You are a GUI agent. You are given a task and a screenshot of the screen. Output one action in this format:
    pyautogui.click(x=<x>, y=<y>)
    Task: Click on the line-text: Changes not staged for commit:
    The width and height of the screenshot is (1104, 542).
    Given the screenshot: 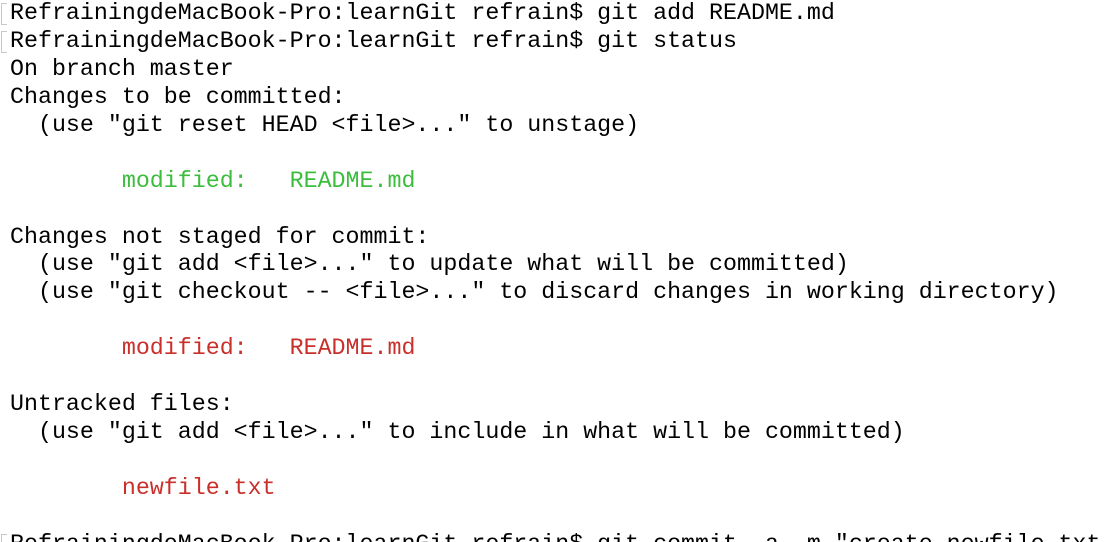 What is the action you would take?
    pyautogui.click(x=220, y=236)
    